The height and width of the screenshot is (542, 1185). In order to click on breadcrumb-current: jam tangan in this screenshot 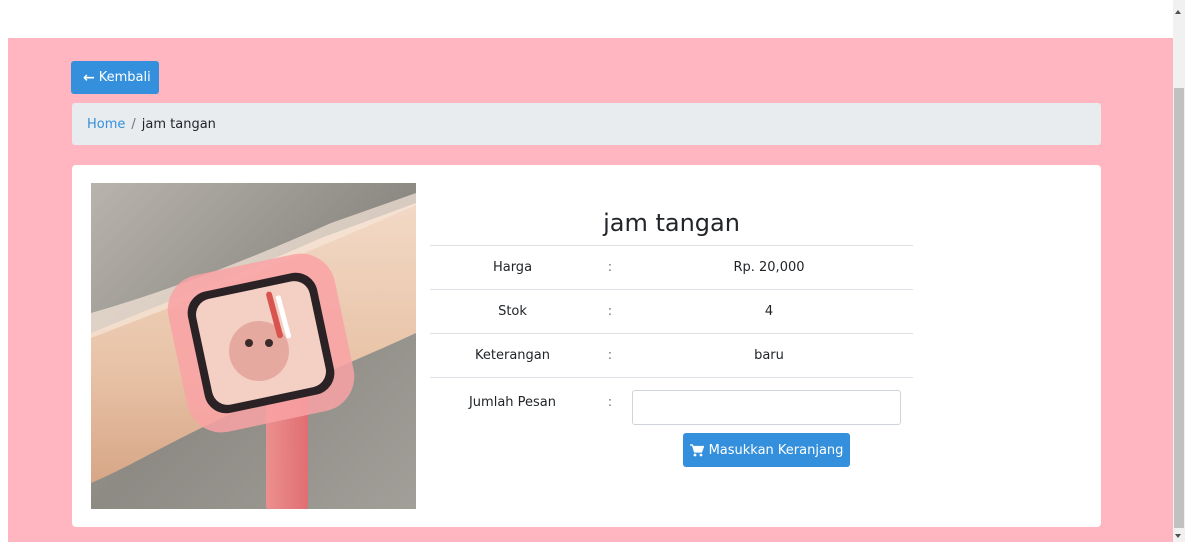, I will do `click(178, 124)`.